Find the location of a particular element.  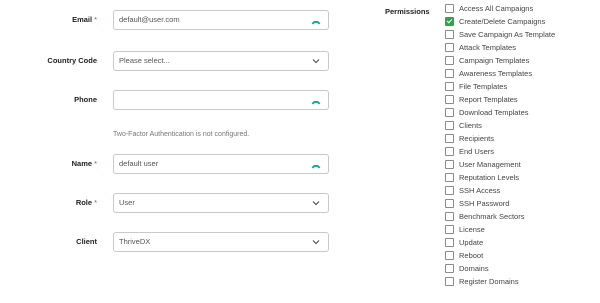

permission-register-domains: Register Domains is located at coordinates (520, 281).